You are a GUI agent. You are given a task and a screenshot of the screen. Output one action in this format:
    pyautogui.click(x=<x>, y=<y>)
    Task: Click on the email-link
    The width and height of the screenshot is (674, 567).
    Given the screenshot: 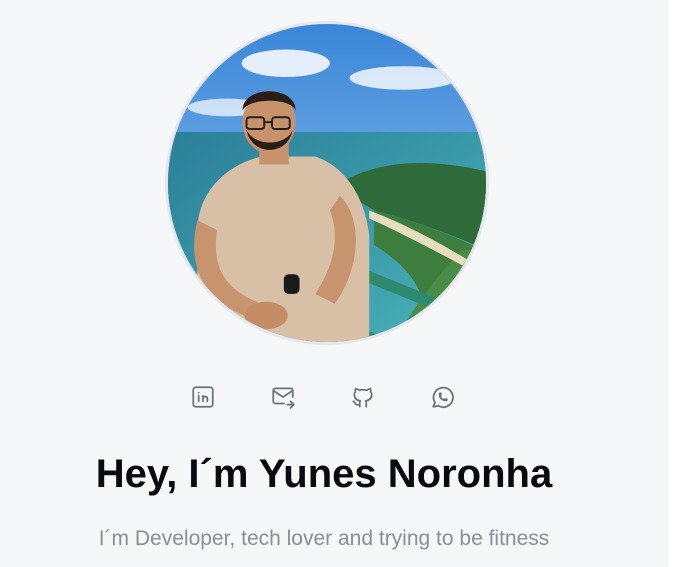 What is the action you would take?
    pyautogui.click(x=283, y=397)
    